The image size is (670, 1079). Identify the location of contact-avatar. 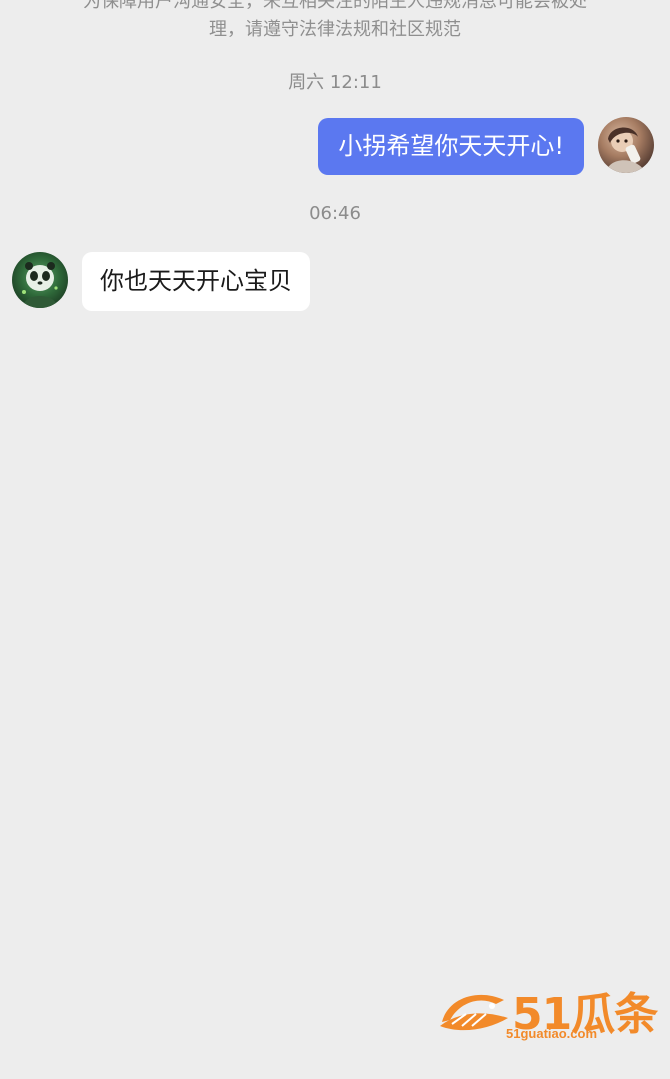
(40, 280).